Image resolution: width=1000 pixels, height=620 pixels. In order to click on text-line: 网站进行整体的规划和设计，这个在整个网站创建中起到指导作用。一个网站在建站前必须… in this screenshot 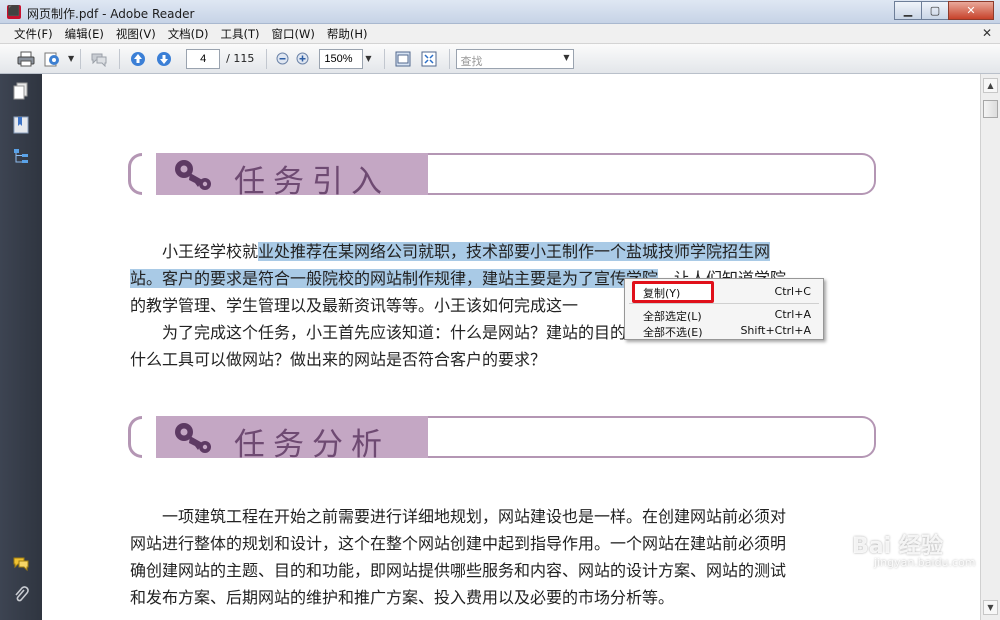, I will do `click(503, 543)`.